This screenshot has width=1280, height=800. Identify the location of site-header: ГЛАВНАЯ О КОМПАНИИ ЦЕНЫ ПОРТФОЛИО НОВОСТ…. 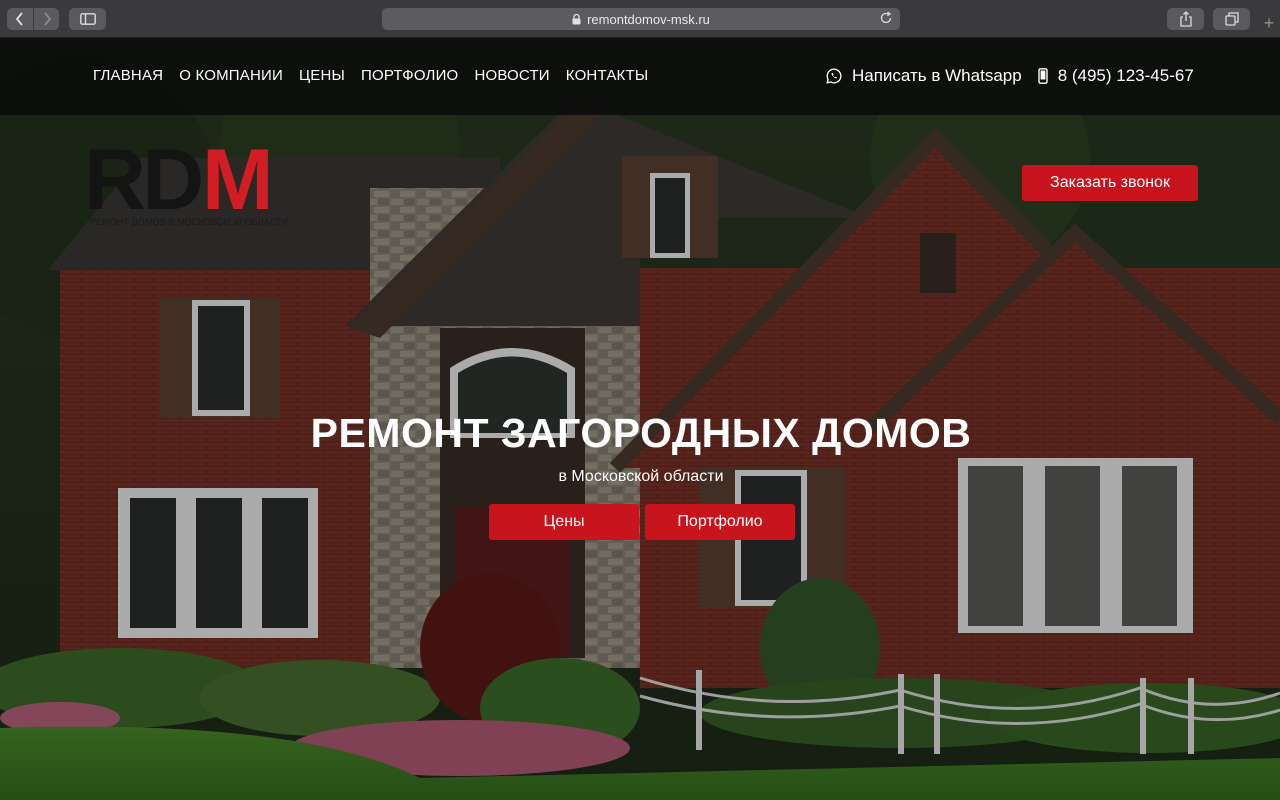
(640, 76).